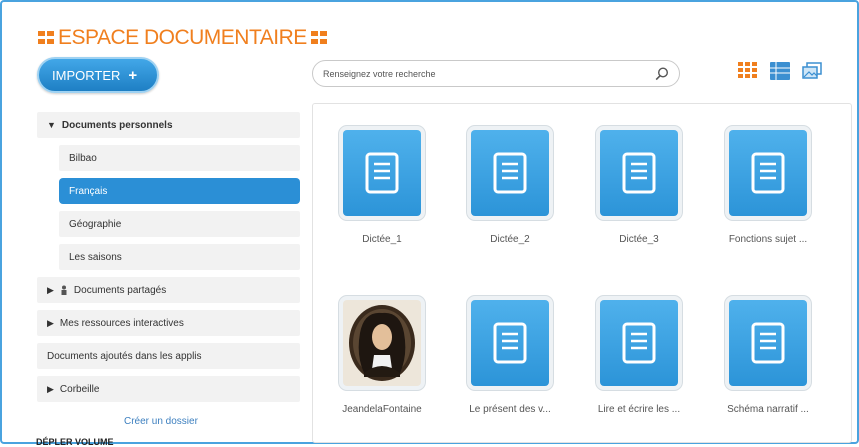  What do you see at coordinates (382, 409) in the screenshot?
I see `file-name: JeandelaFontaine` at bounding box center [382, 409].